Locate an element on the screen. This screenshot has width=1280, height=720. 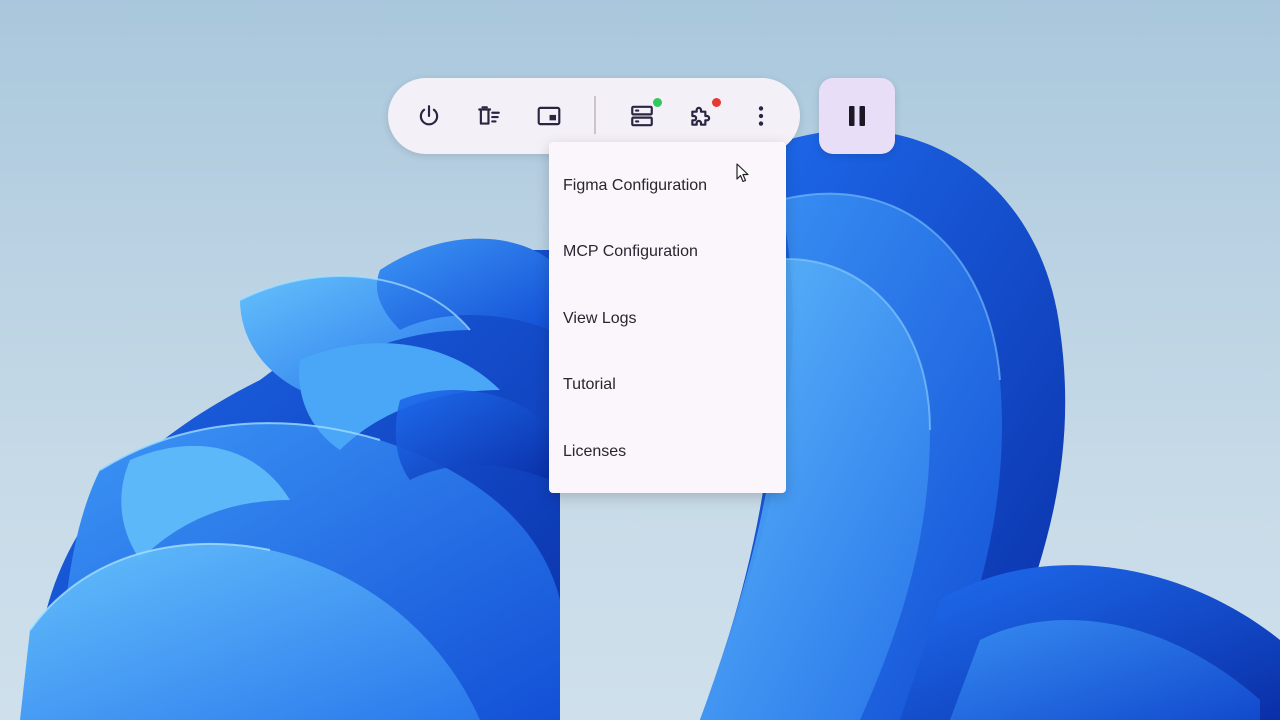
pause-icon is located at coordinates (857, 116).